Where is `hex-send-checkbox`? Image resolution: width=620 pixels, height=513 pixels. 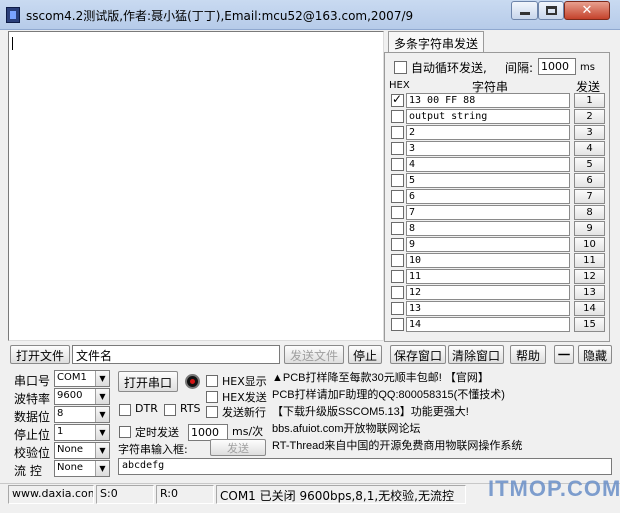 hex-send-checkbox is located at coordinates (212, 397).